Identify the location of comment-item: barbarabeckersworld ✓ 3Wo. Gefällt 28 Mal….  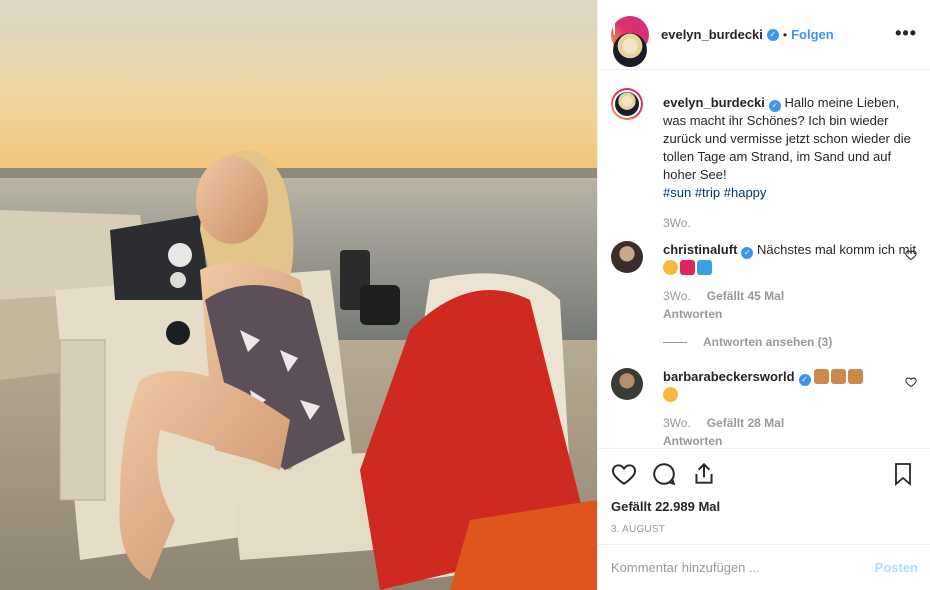
(764, 407).